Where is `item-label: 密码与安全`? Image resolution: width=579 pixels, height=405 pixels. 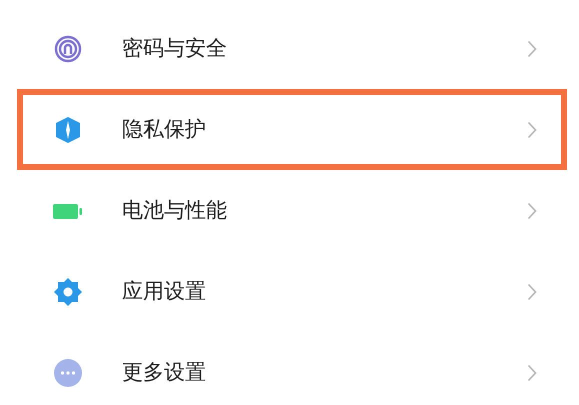 item-label: 密码与安全 is located at coordinates (175, 48).